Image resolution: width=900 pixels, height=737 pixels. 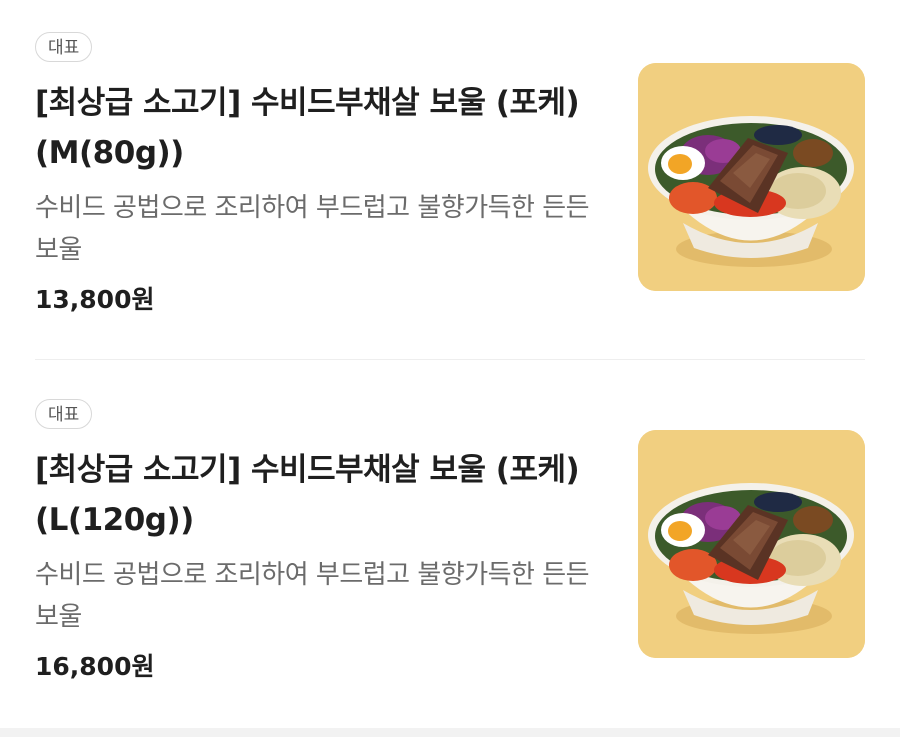 What do you see at coordinates (307, 495) in the screenshot?
I see `menu-title: [최상급 소고기] 수비드부채살 보울 (포케)(L(120g))` at bounding box center [307, 495].